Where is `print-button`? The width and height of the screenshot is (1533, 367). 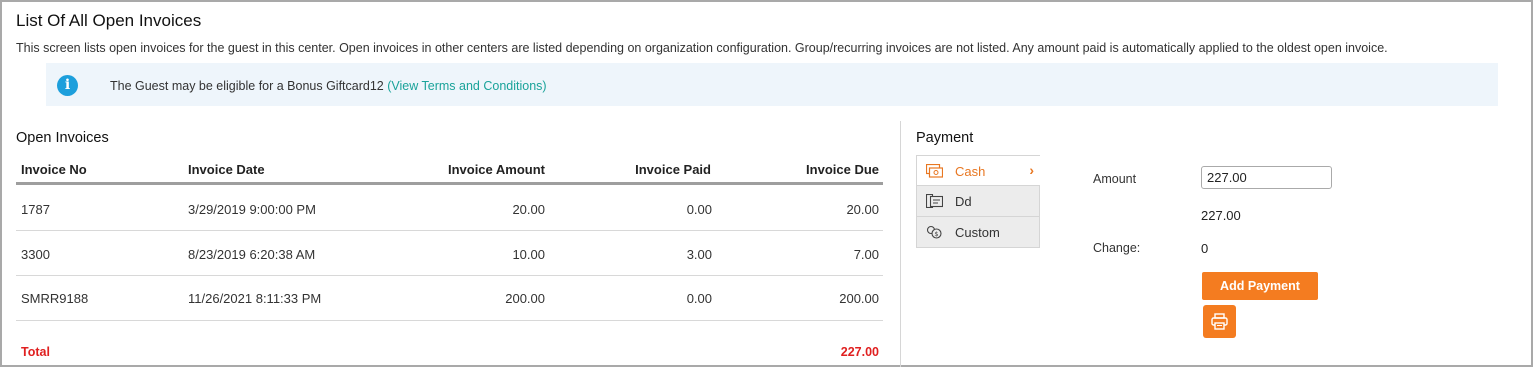
print-button is located at coordinates (1219, 321).